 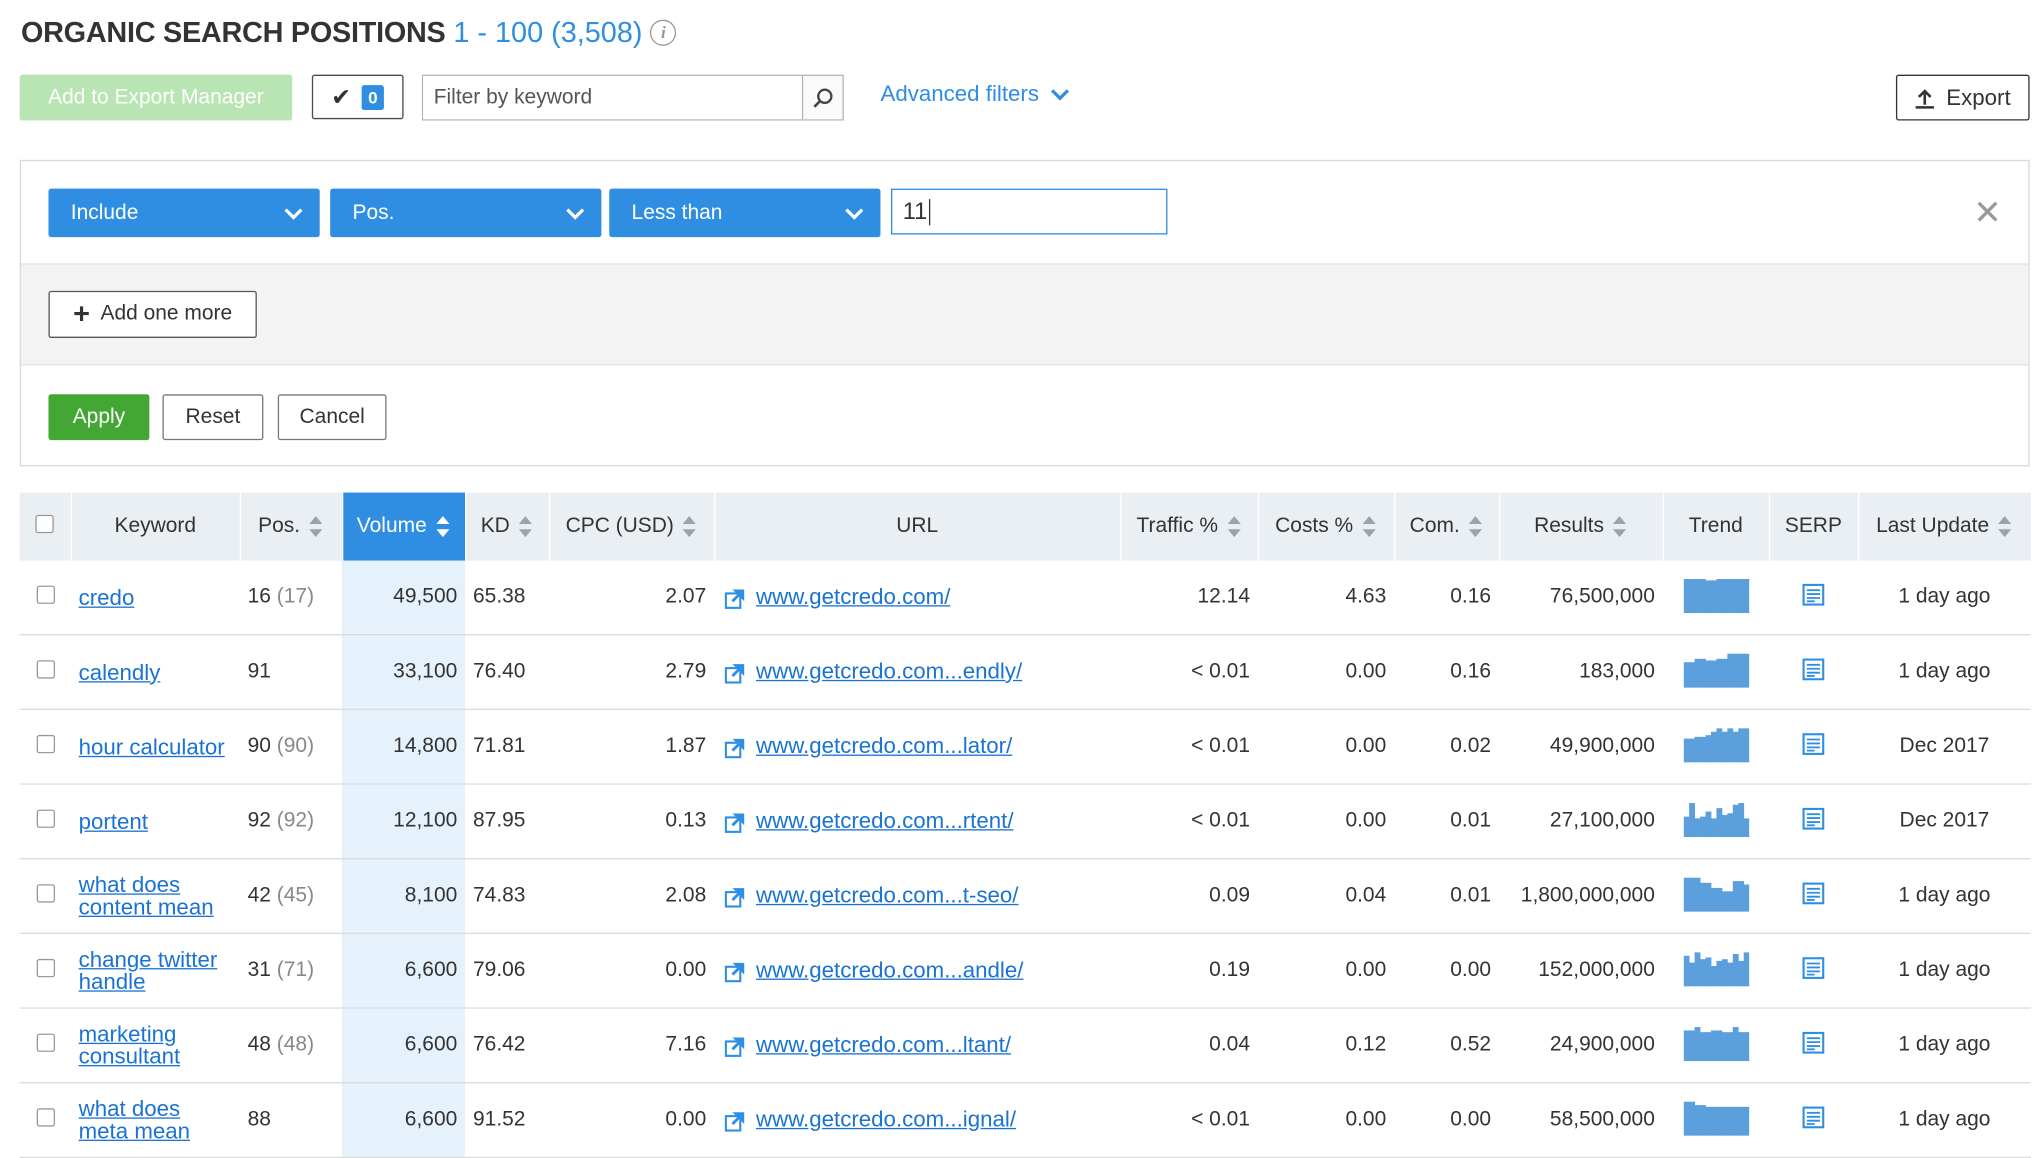 I want to click on keyword-filter-input, so click(x=612, y=97).